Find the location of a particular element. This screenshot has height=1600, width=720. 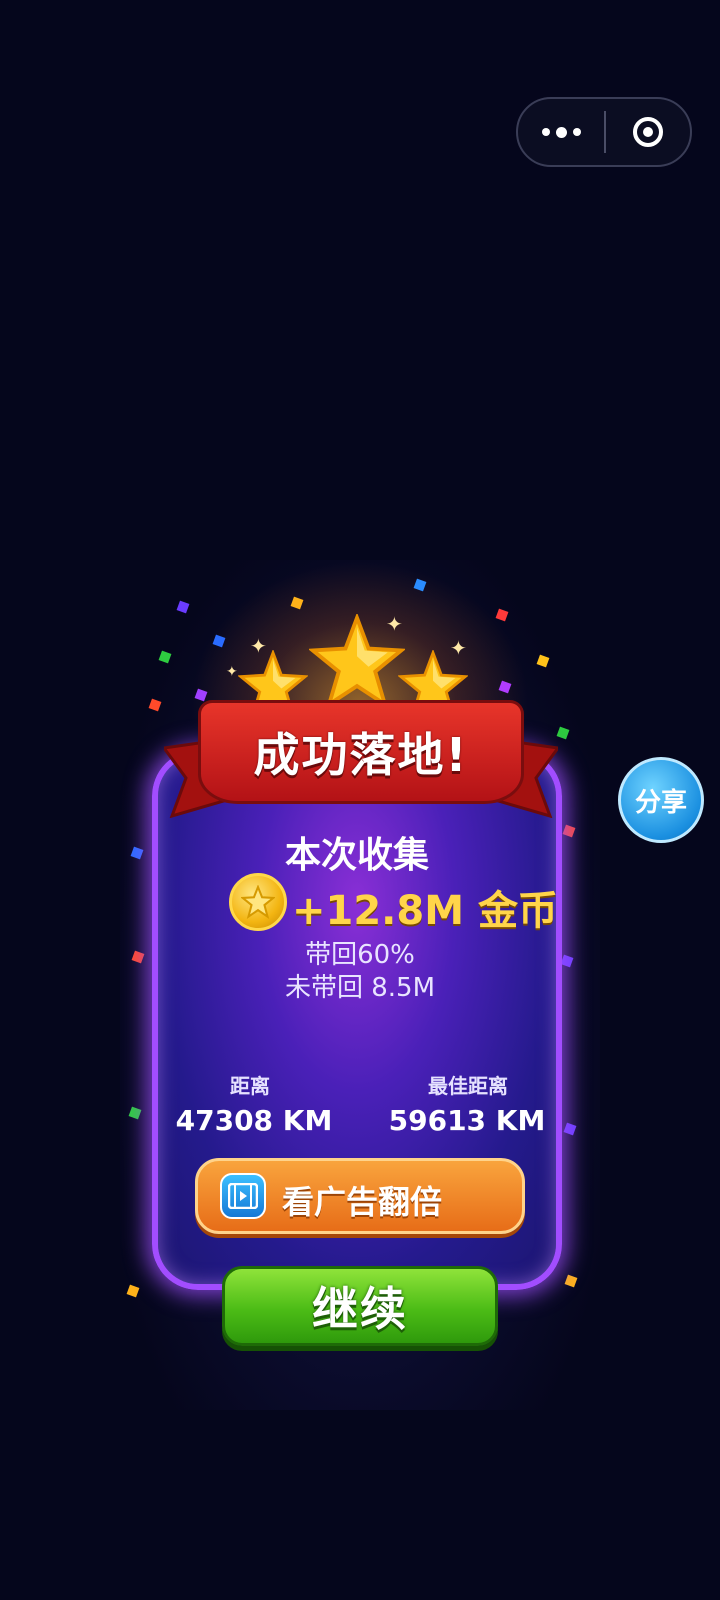

video-icon is located at coordinates (243, 1196).